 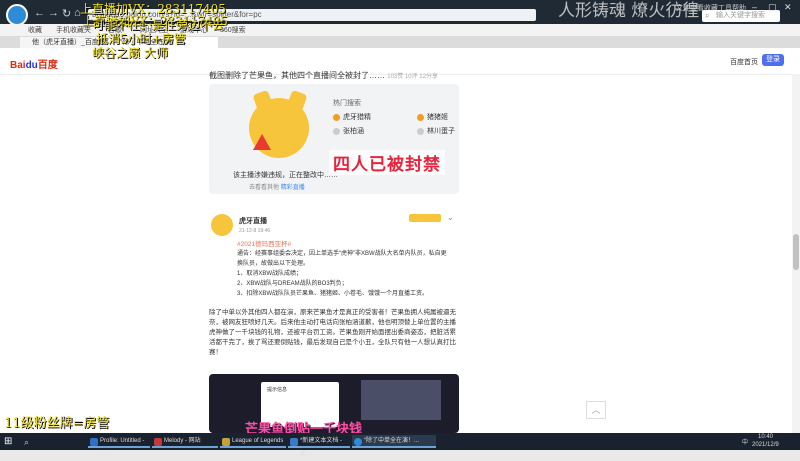 I want to click on login-button: 登录, so click(x=773, y=60).